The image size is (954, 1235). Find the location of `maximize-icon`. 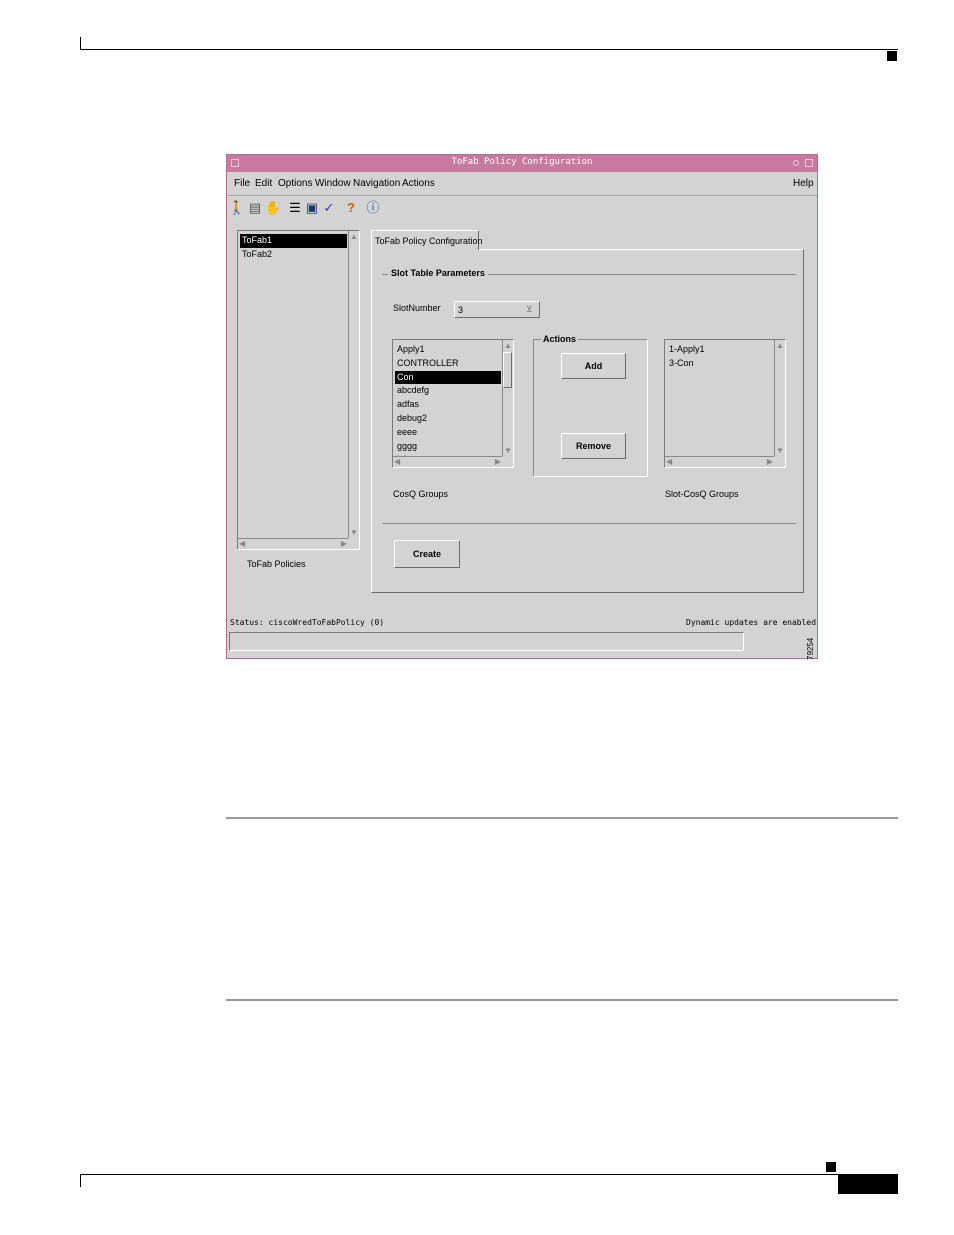

maximize-icon is located at coordinates (809, 163).